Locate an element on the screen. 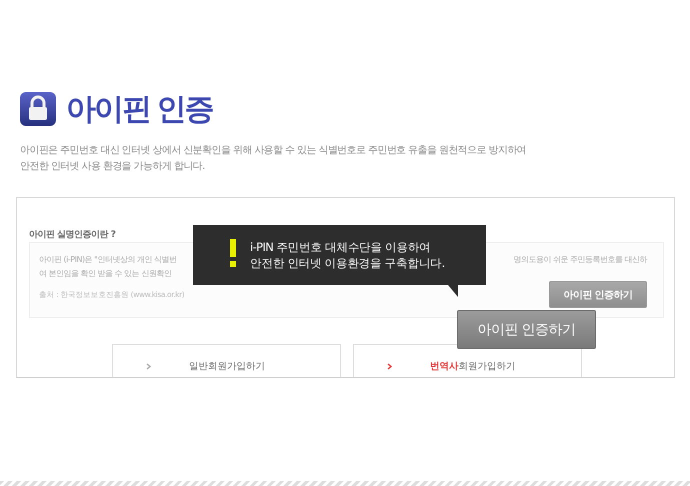  join-link: 일반회원가입하기 is located at coordinates (227, 366).